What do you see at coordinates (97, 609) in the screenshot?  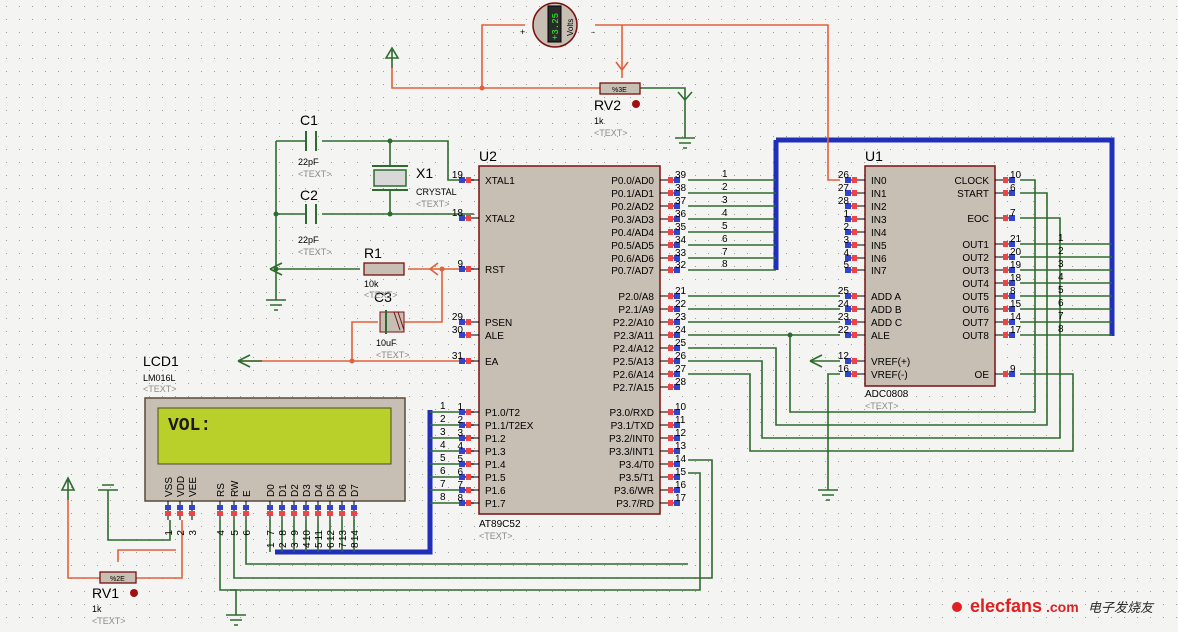 I see `rv1-value: 1k` at bounding box center [97, 609].